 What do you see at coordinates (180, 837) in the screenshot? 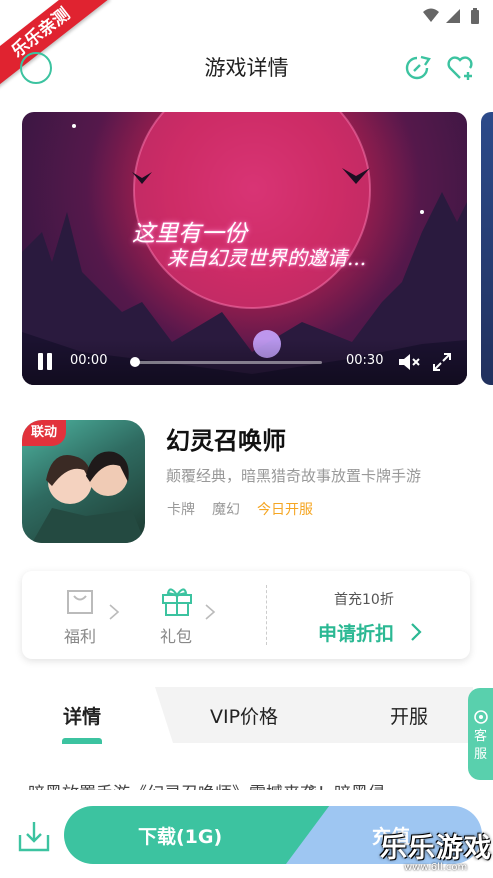
I see `download-label: 下载(1G)` at bounding box center [180, 837].